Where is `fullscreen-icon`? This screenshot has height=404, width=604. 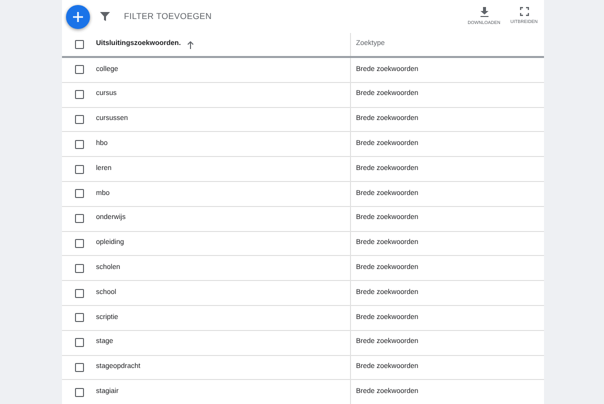
fullscreen-icon is located at coordinates (524, 11).